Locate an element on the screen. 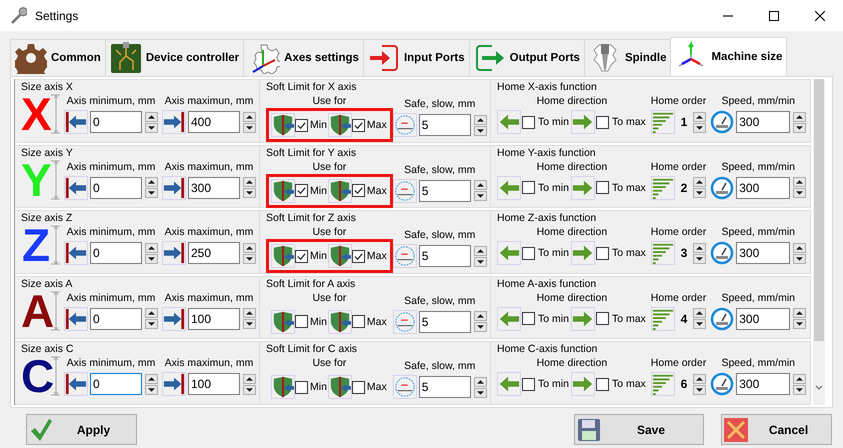 The height and width of the screenshot is (448, 843). cancel-button: Cancel is located at coordinates (776, 429).